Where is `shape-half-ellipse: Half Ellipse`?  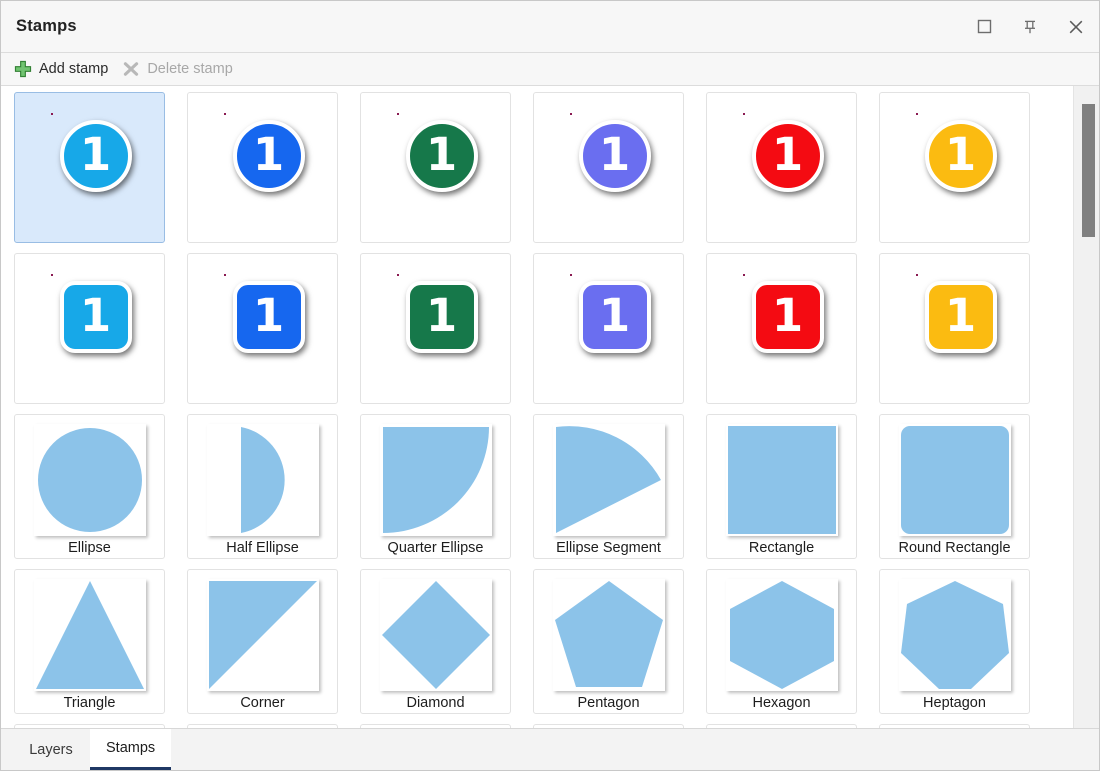 shape-half-ellipse: Half Ellipse is located at coordinates (262, 486).